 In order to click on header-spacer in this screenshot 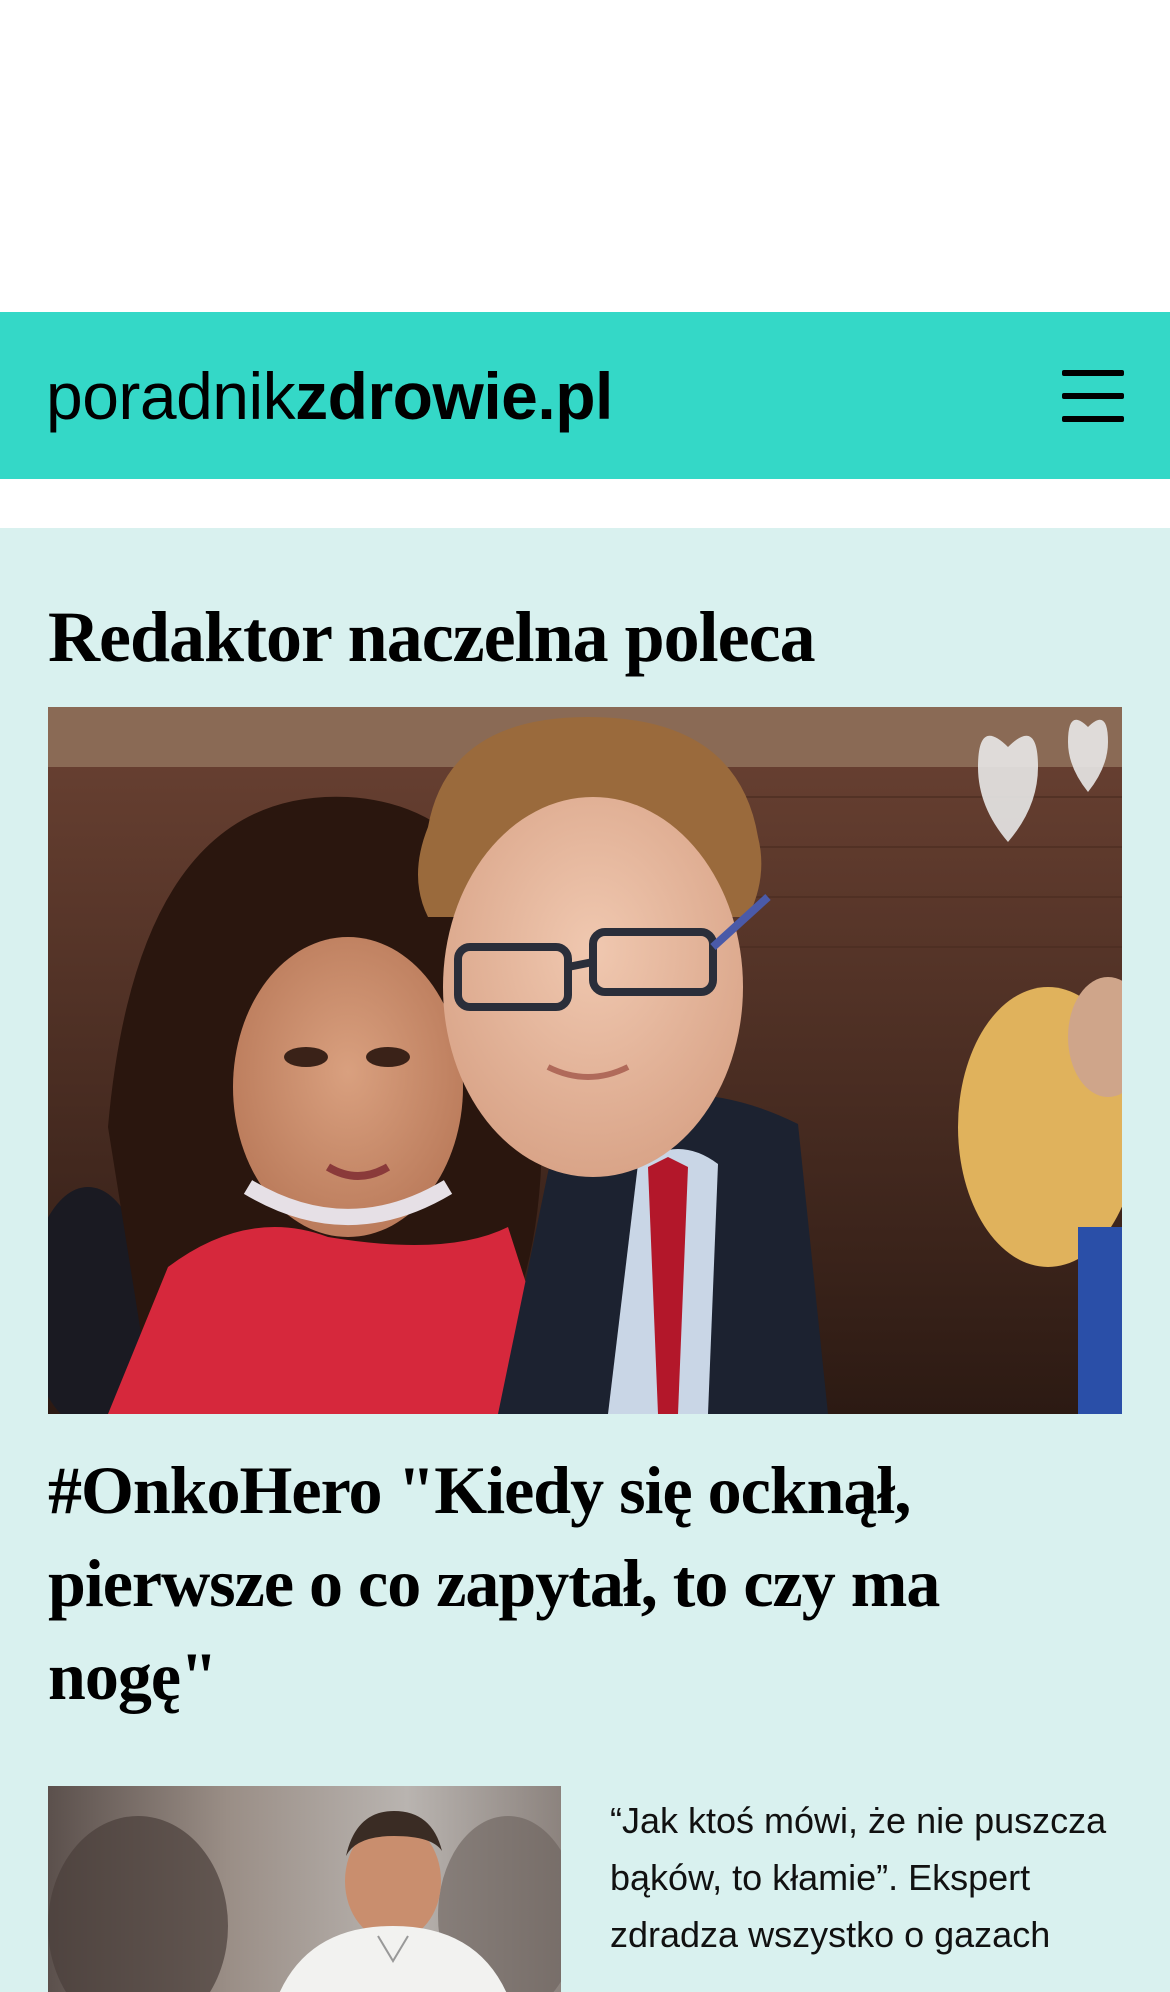, I will do `click(585, 503)`.